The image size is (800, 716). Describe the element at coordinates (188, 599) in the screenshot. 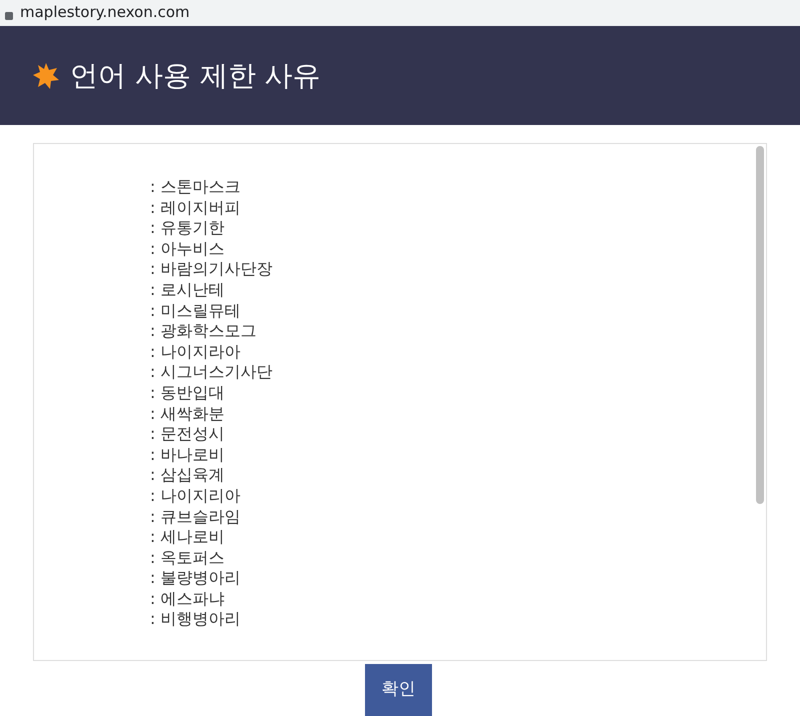

I see `reason-item: : 에스파냐` at that location.